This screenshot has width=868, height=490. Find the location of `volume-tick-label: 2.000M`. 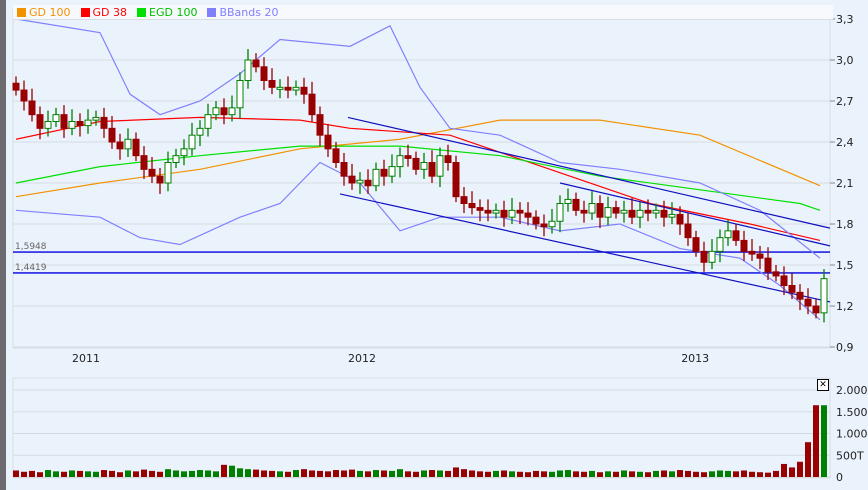

volume-tick-label: 2.000M is located at coordinates (852, 390).